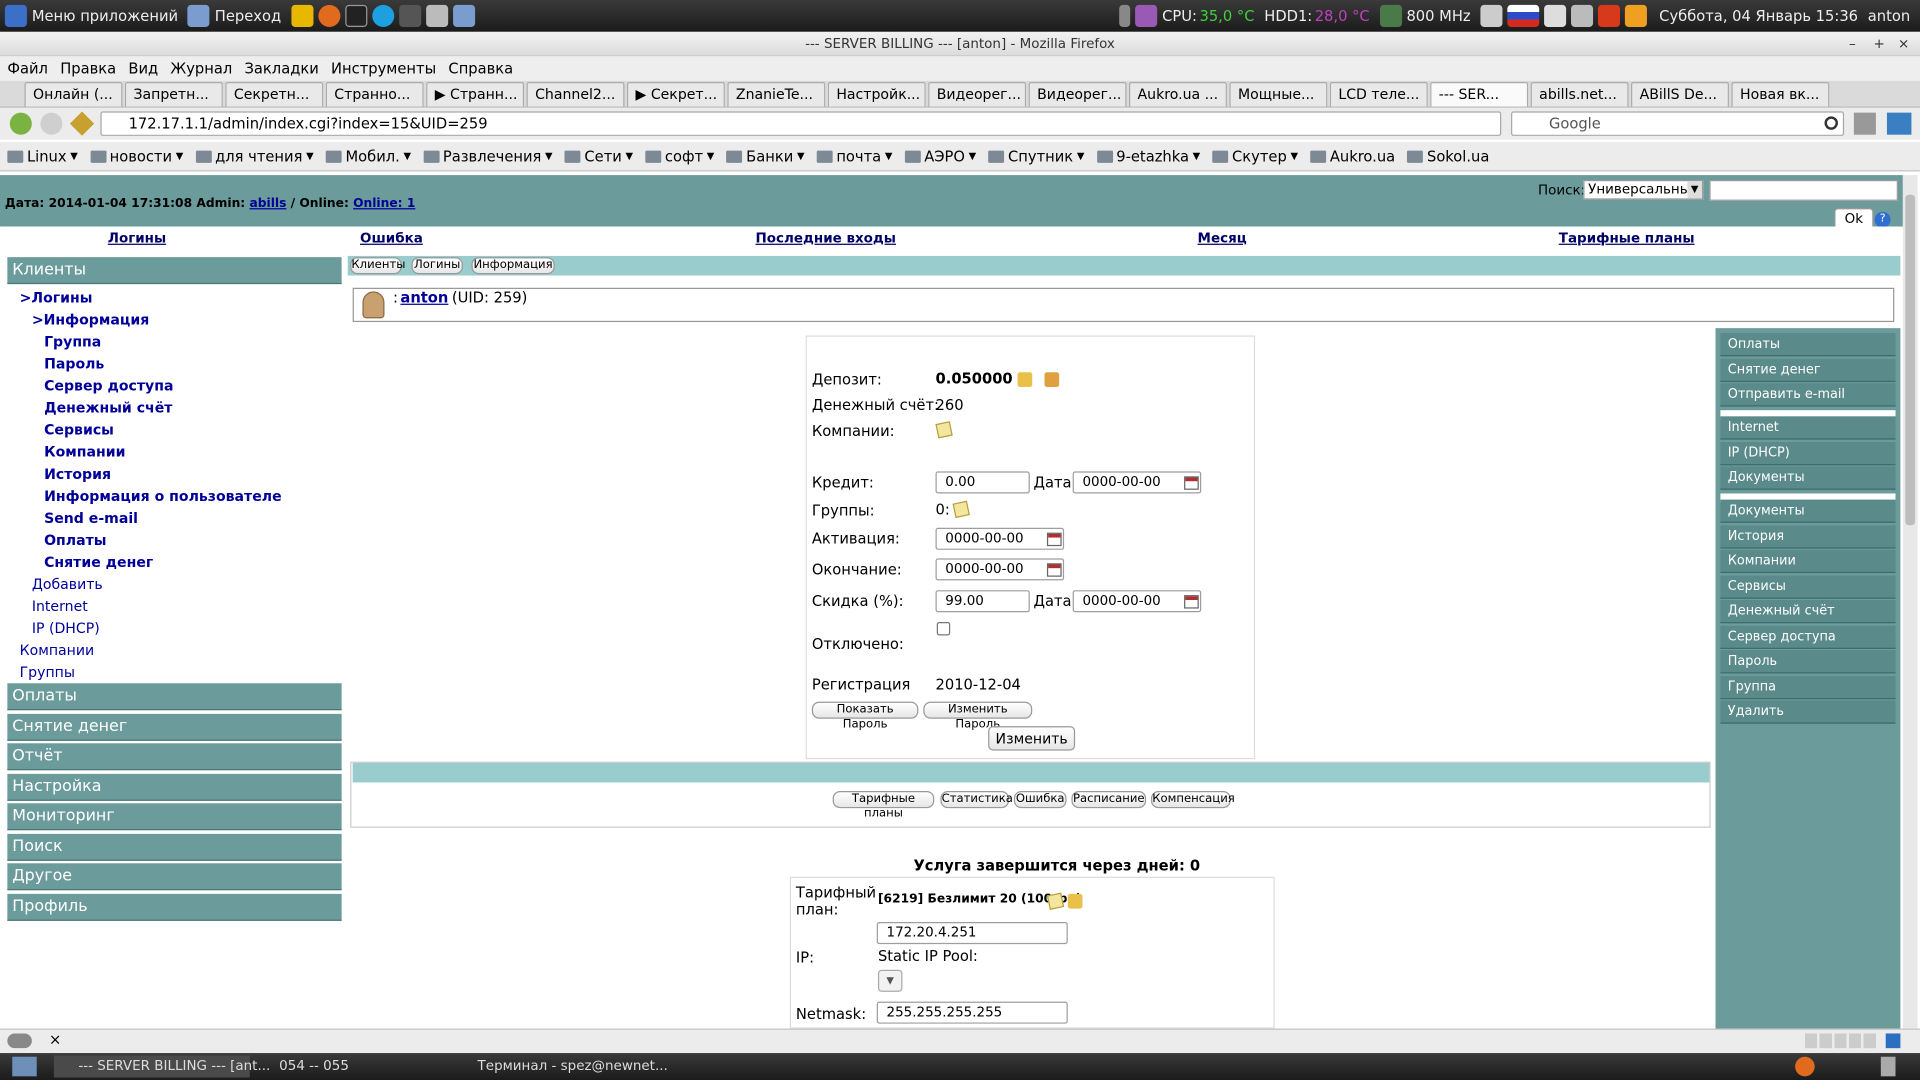 This screenshot has width=1920, height=1080. I want to click on right-action-item: Документы, so click(1808, 511).